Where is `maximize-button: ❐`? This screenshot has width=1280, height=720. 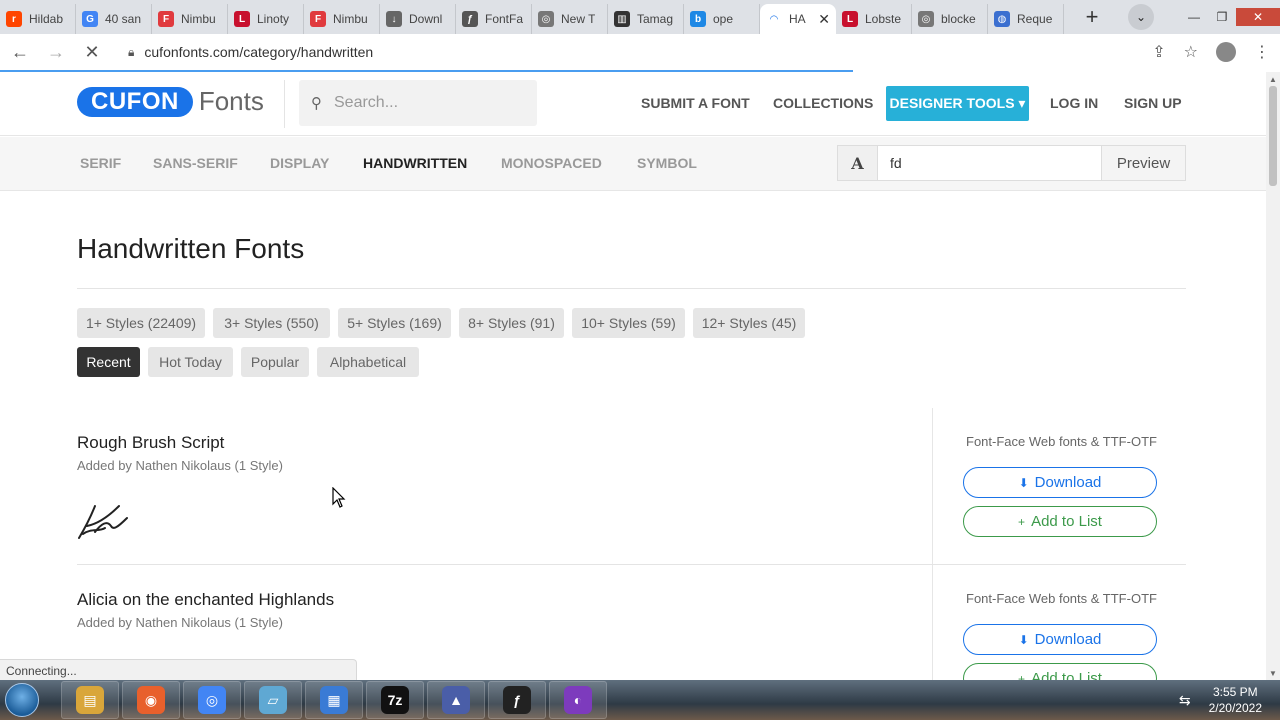
maximize-button: ❐ is located at coordinates (1222, 17).